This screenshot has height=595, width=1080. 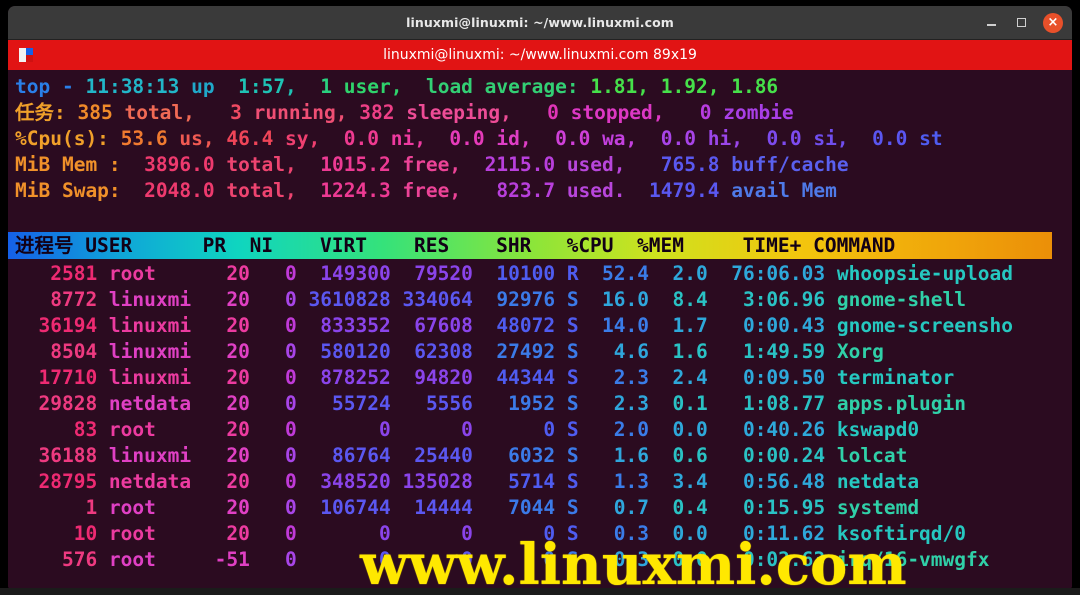 I want to click on text-segment-4: sy,, so click(x=297, y=138).